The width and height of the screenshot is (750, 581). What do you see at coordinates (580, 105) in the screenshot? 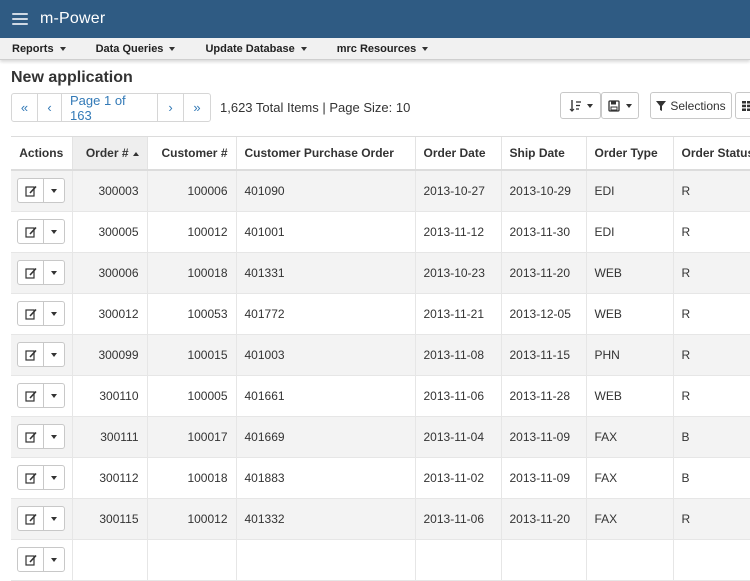
I see `sort-button` at bounding box center [580, 105].